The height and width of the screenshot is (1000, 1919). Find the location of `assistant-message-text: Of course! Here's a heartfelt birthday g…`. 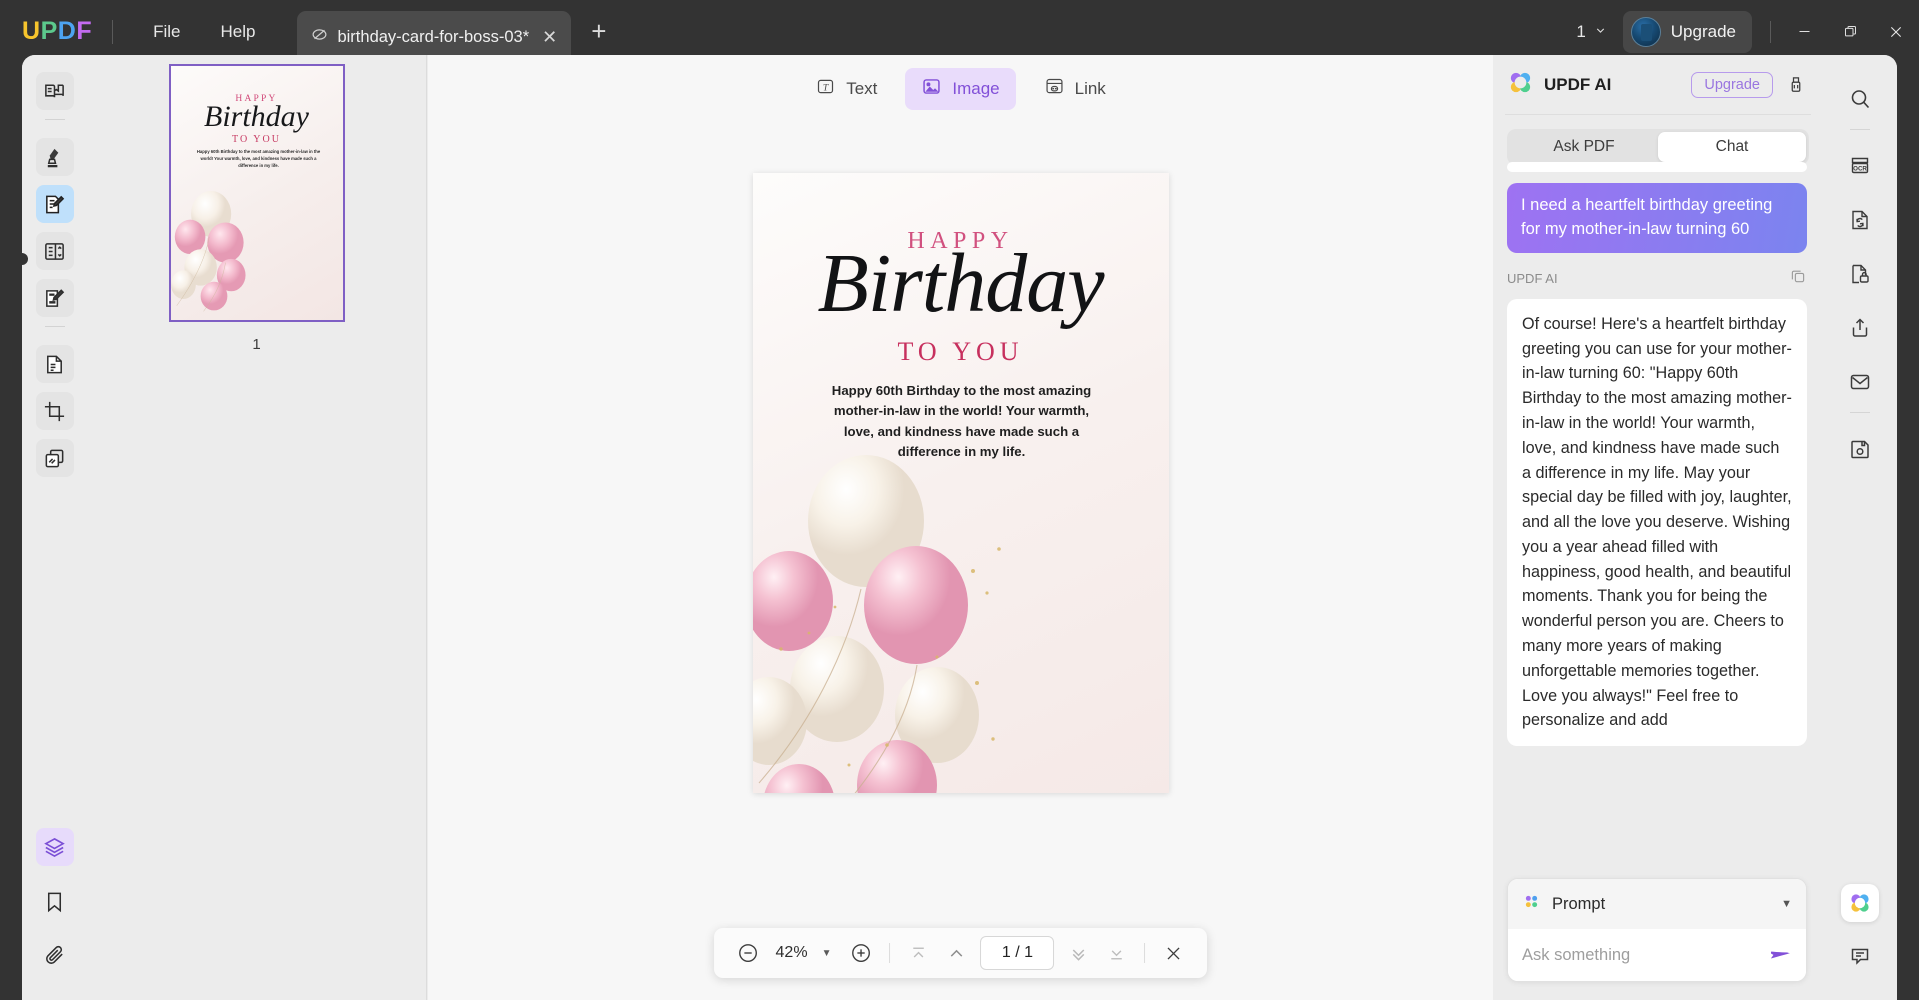

assistant-message-text: Of course! Here's a heartfelt birthday g… is located at coordinates (1657, 522).